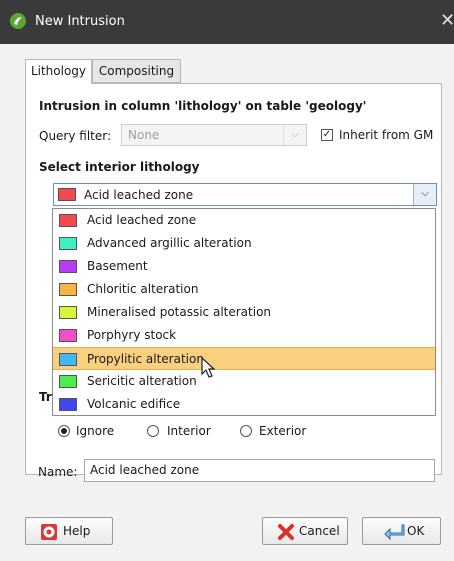  What do you see at coordinates (245, 194) in the screenshot?
I see `interior-lithology-select: Acid leached zone ⌵` at bounding box center [245, 194].